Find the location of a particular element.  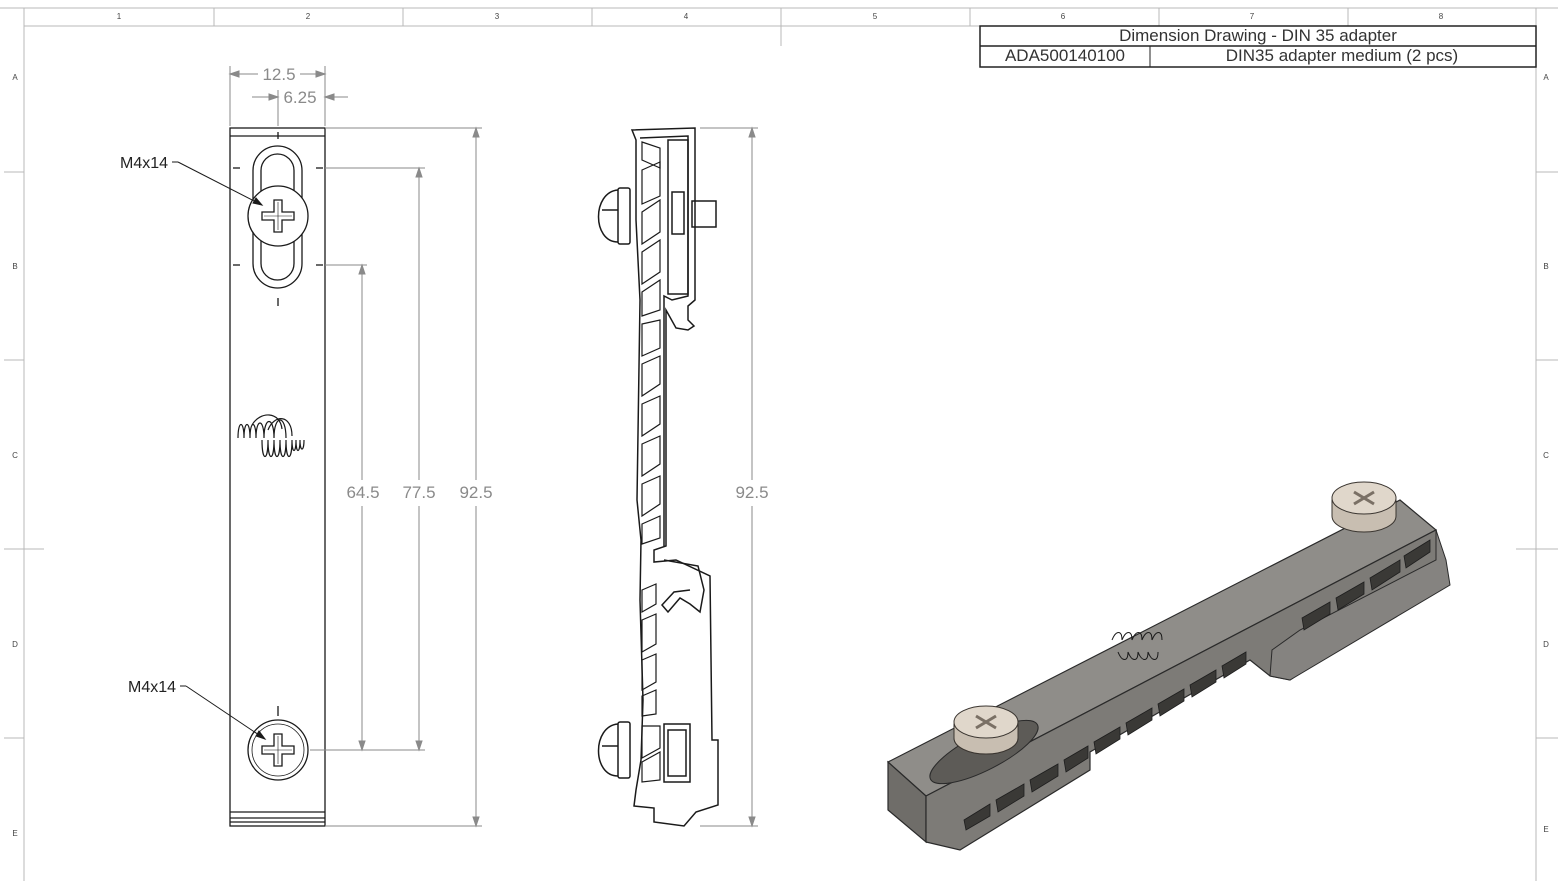

part-number: ADA500140100 is located at coordinates (1065, 55).